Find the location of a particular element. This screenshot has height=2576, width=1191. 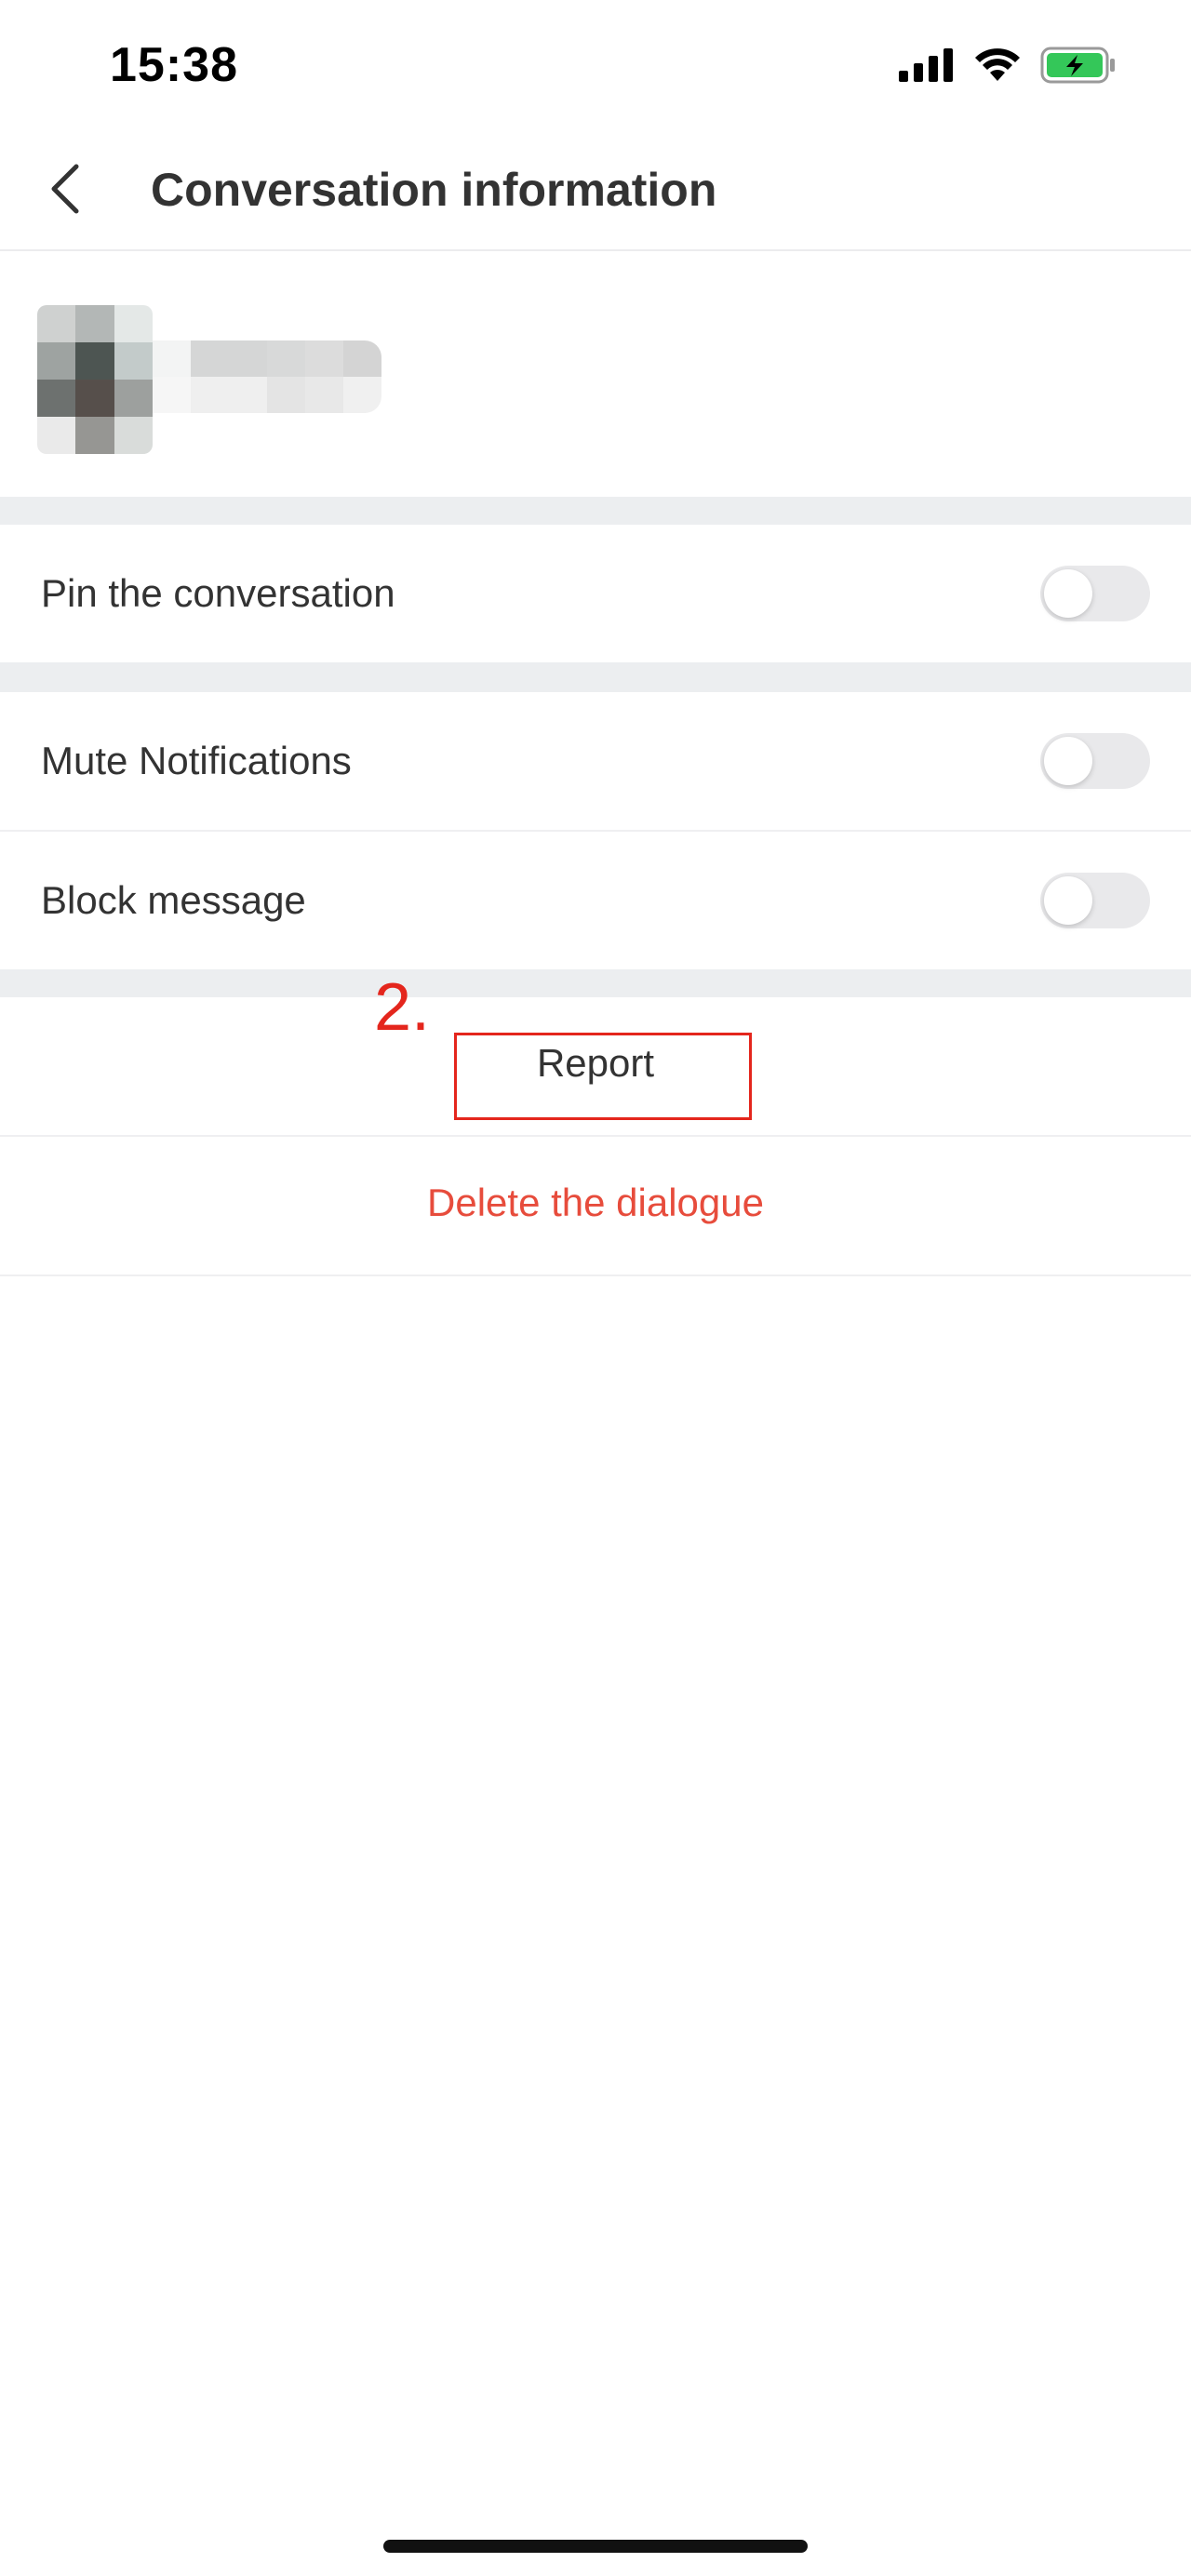

contact-profile is located at coordinates (595, 375).